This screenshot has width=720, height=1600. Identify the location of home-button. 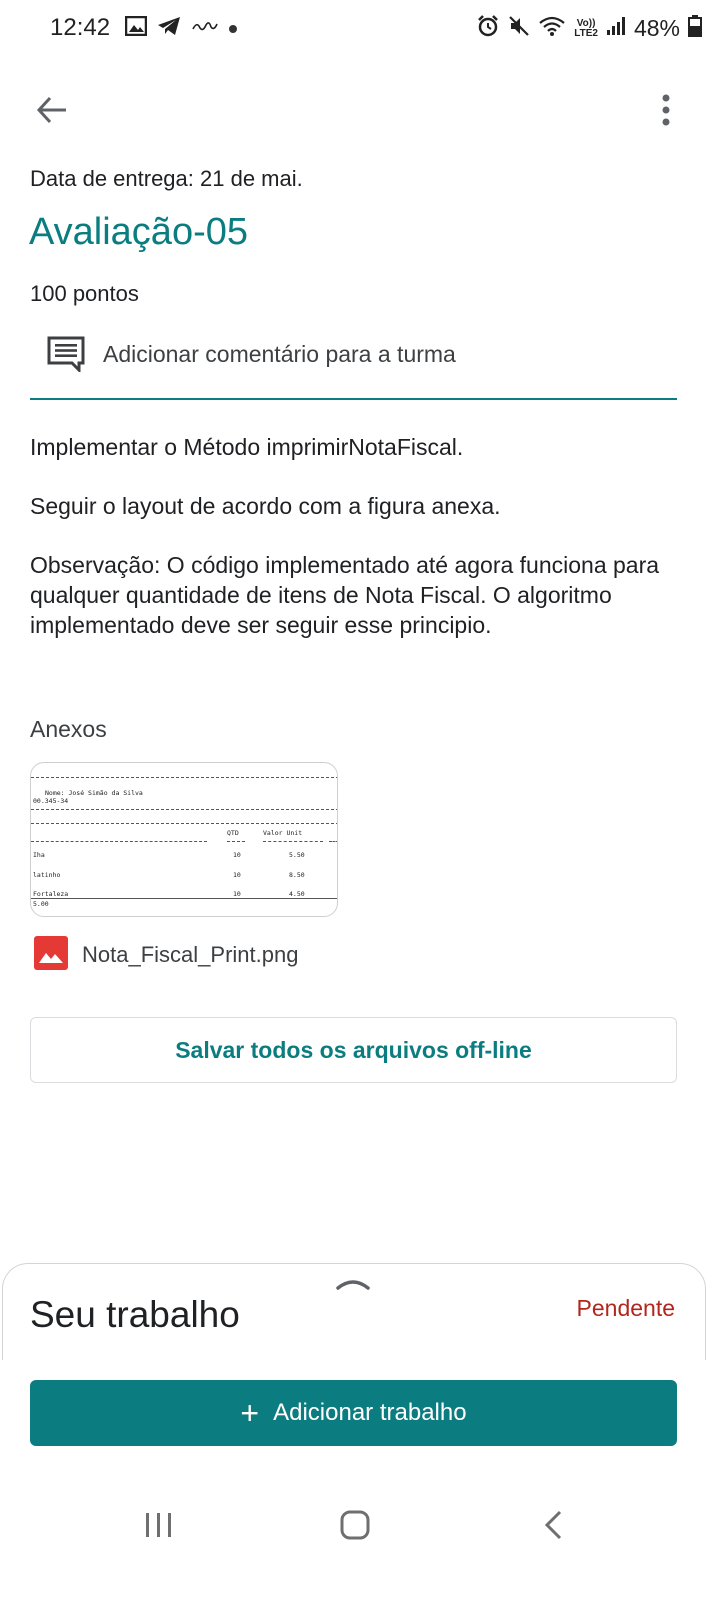
(355, 1527).